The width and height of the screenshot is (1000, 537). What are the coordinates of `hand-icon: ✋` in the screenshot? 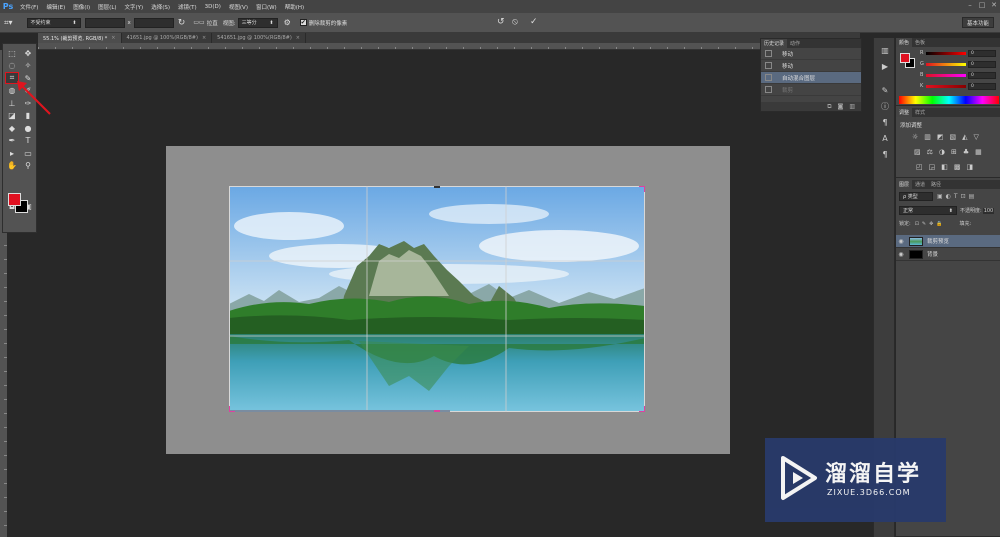 It's located at (12, 166).